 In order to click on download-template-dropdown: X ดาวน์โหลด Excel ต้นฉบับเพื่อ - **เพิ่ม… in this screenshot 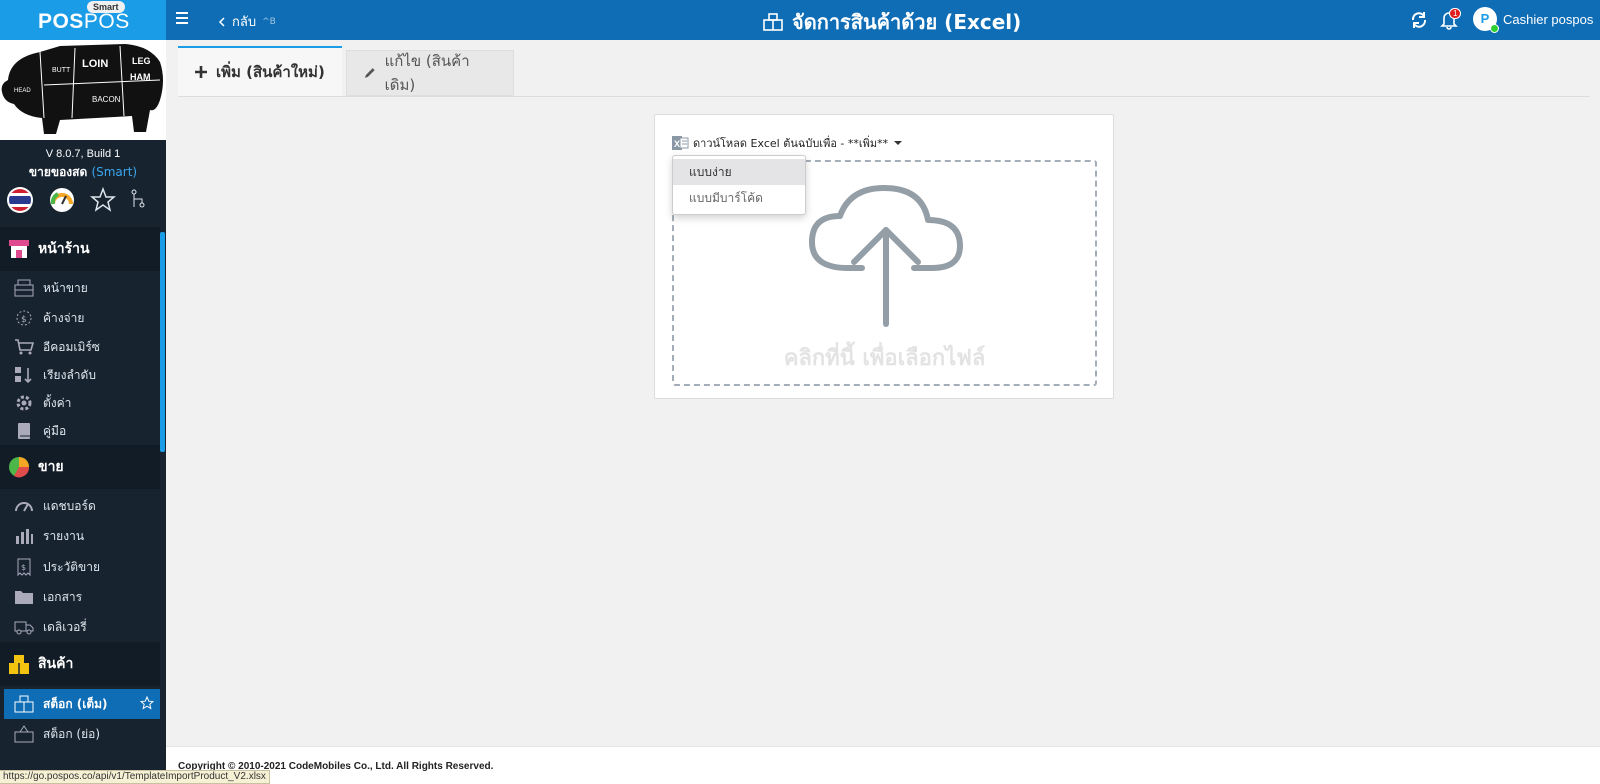, I will do `click(787, 143)`.